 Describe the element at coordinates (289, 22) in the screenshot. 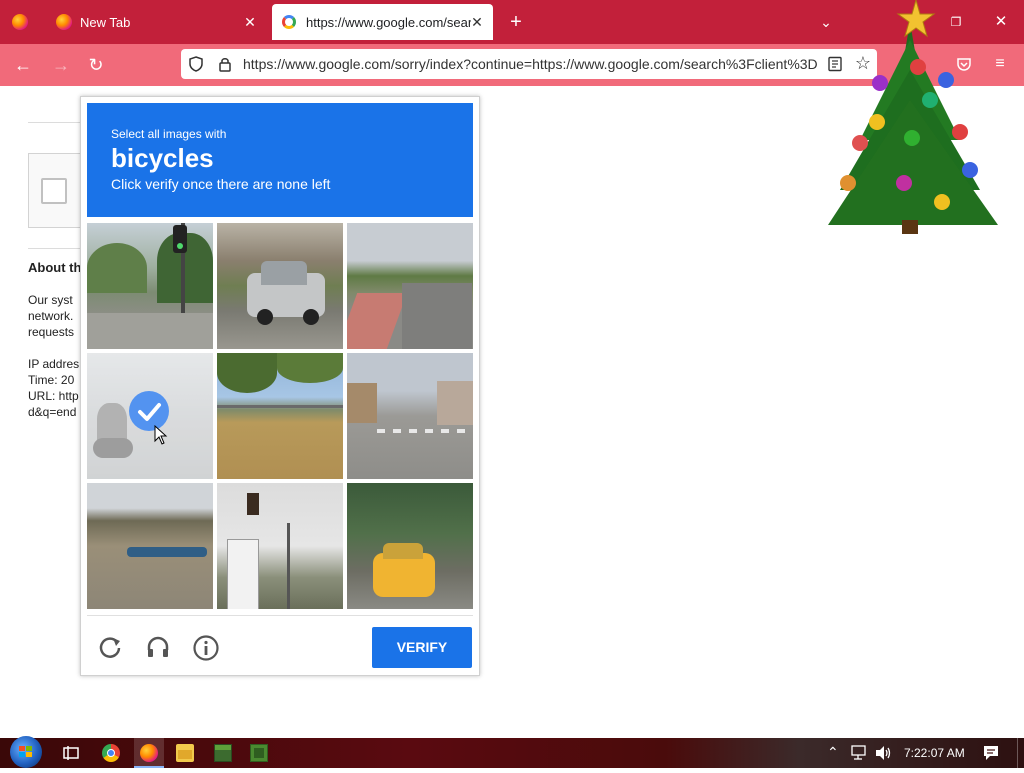

I see `google-icon` at that location.